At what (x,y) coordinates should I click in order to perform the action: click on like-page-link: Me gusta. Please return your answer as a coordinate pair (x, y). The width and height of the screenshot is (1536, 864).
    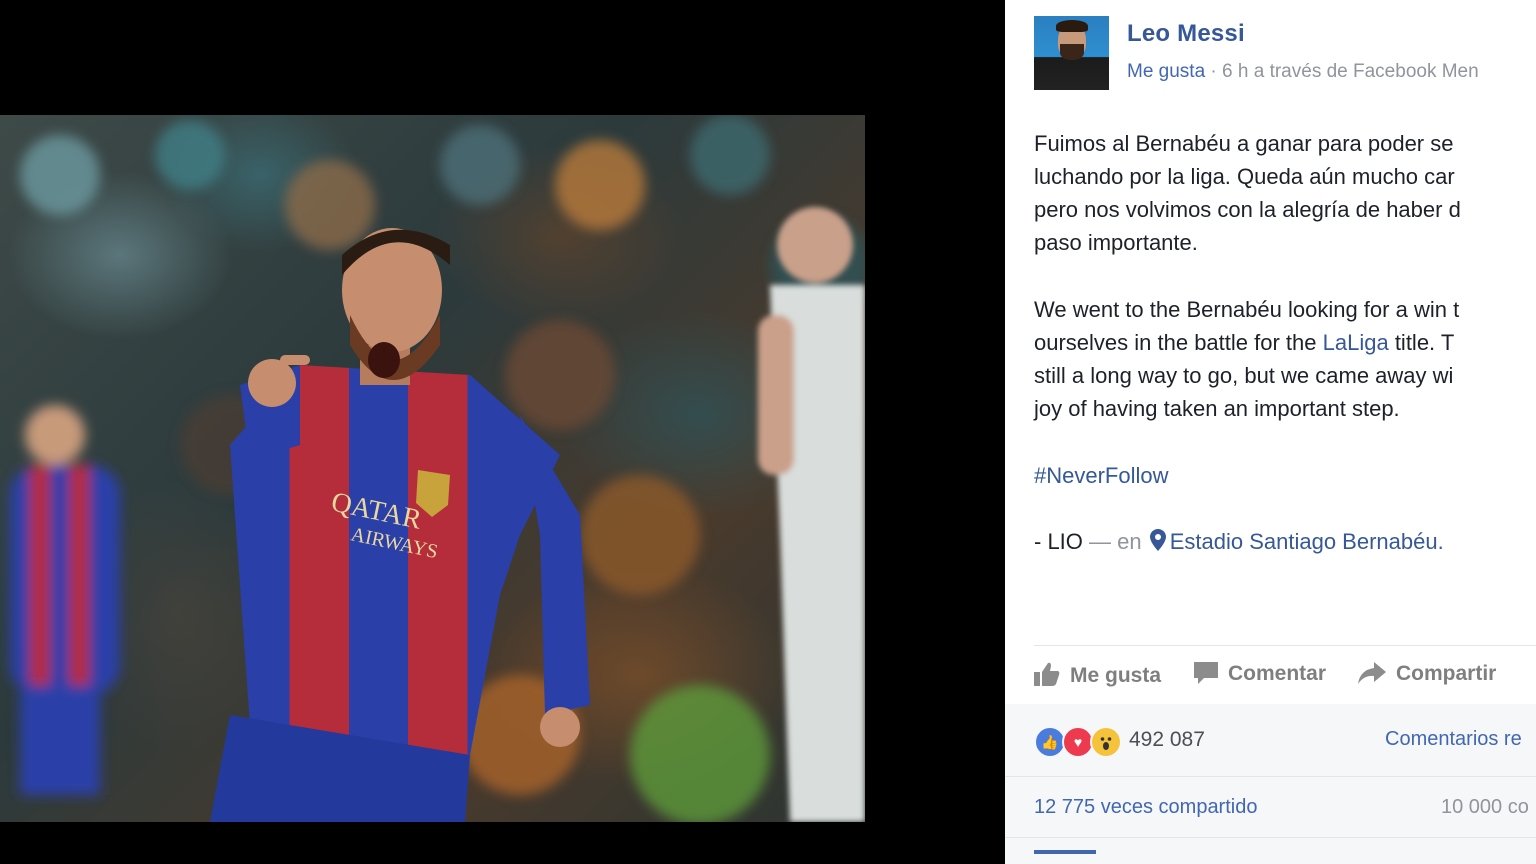
    Looking at the image, I should click on (1166, 71).